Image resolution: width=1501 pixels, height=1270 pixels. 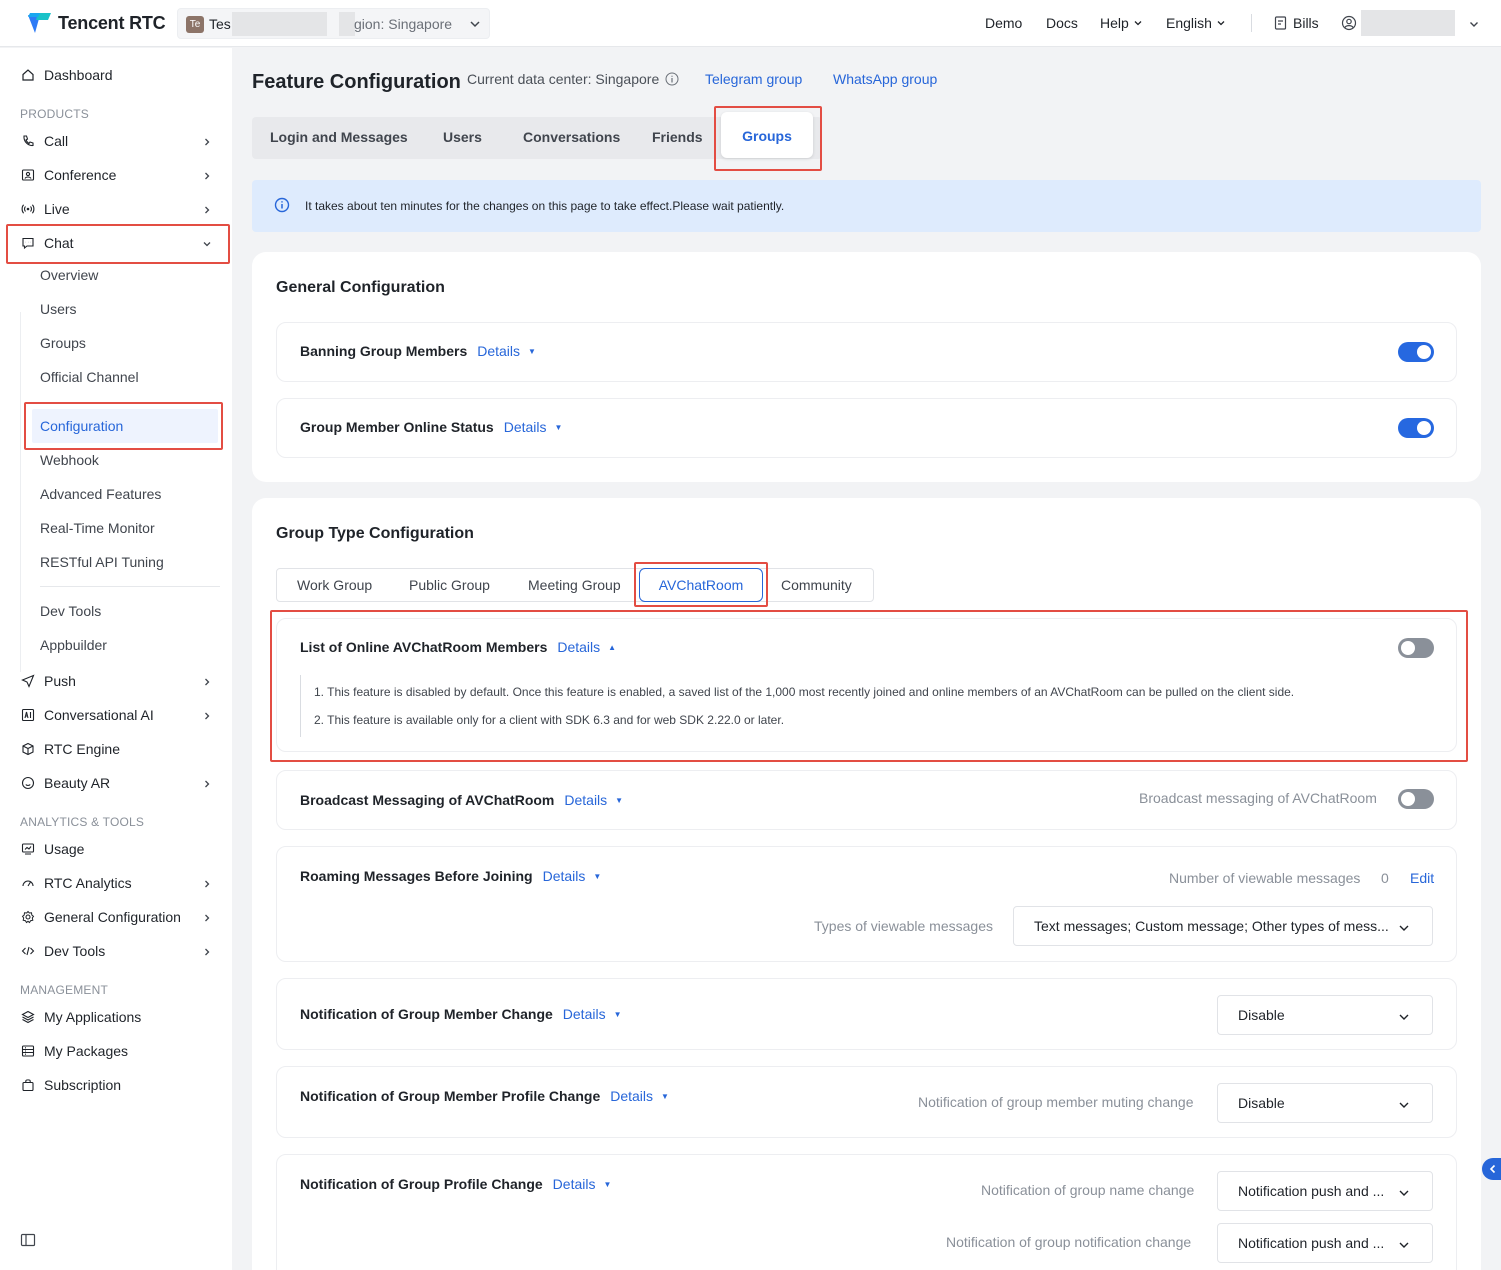 I want to click on tab-avchatroom: AVChatRoom, so click(x=701, y=585).